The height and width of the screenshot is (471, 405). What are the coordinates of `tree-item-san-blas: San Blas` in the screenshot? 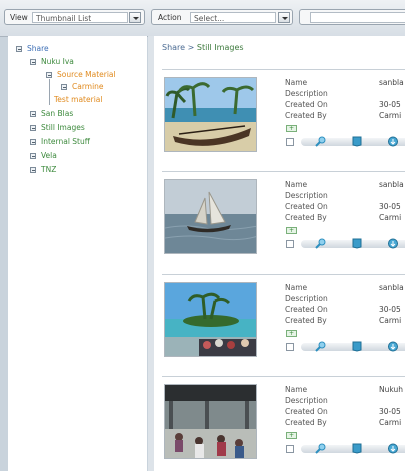 It's located at (51, 114).